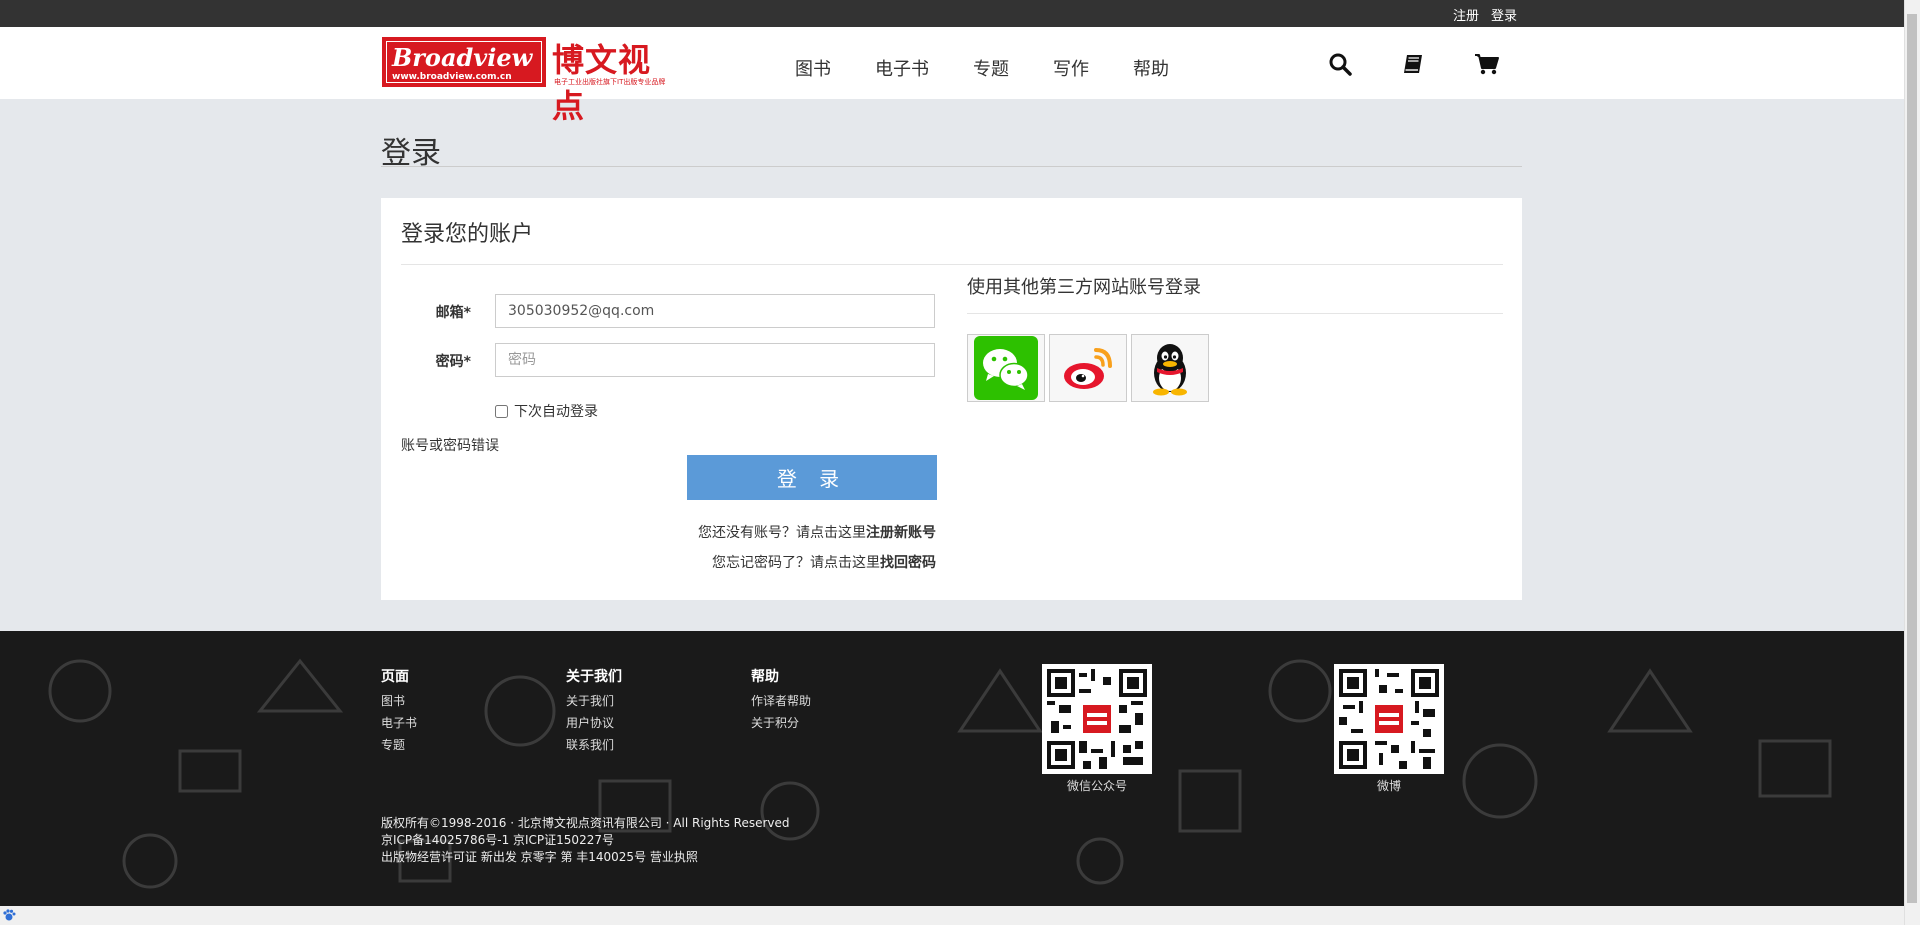  I want to click on header-icons, so click(1414, 65).